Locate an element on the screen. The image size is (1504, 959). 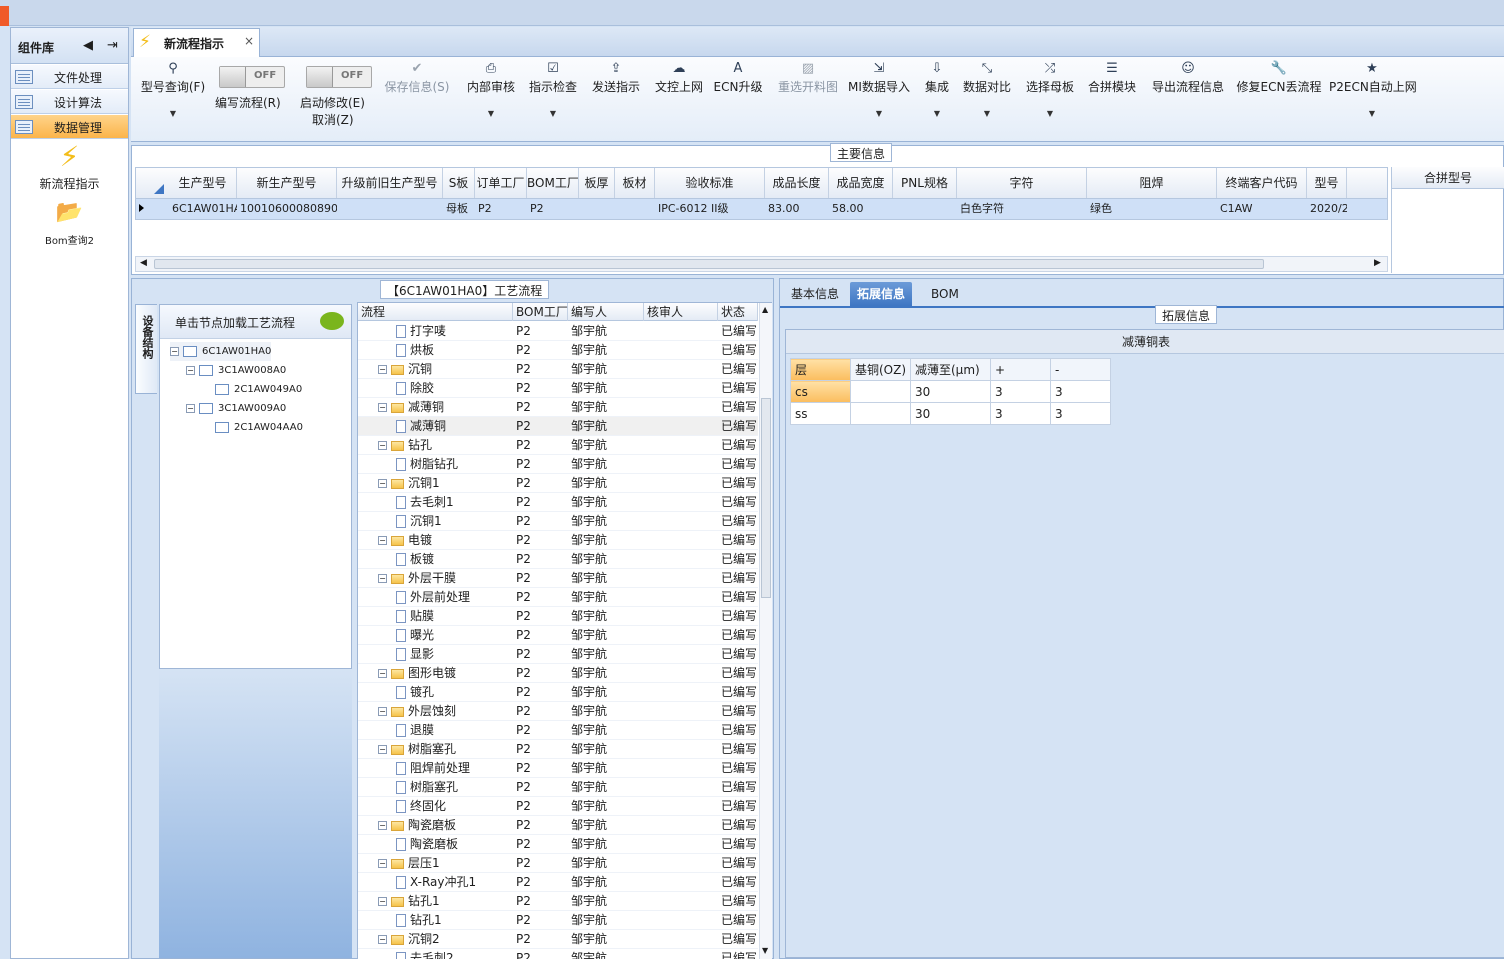
tab-new-process: ⚡ 新流程指示 × is located at coordinates (196, 42).